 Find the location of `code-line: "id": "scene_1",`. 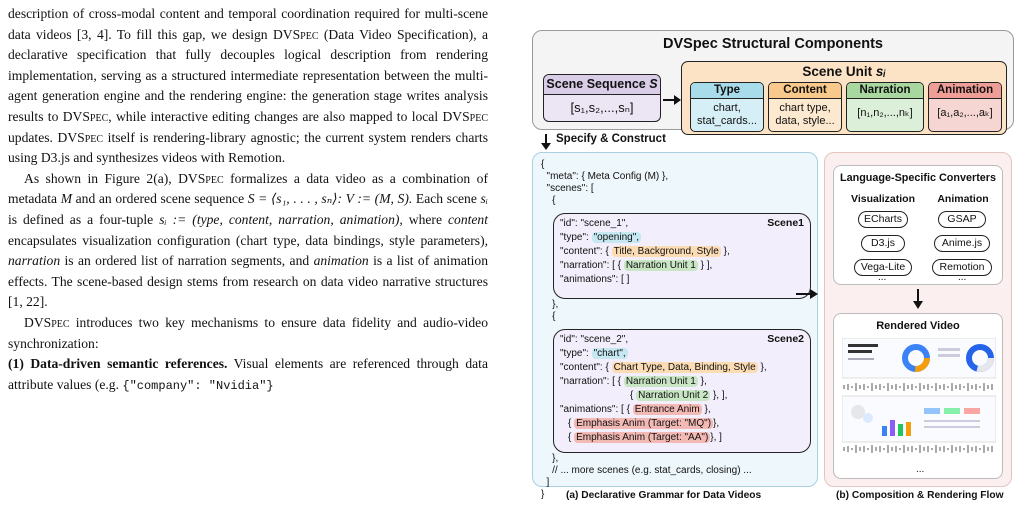

code-line: "id": "scene_1", is located at coordinates (594, 223).